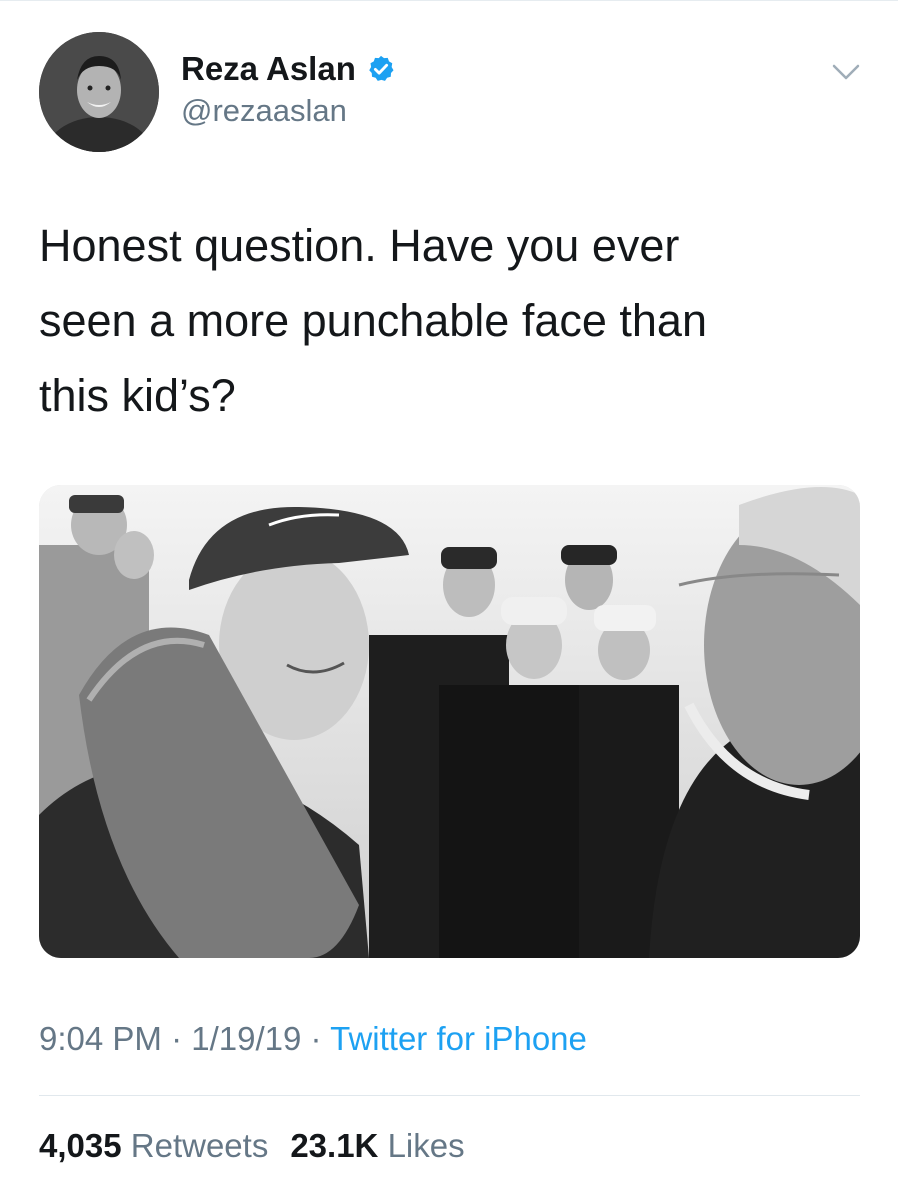 This screenshot has width=898, height=1200. I want to click on tweet-metadata: 9:04 PM · 1/19/19 · Twitter for iPhone, so click(313, 1039).